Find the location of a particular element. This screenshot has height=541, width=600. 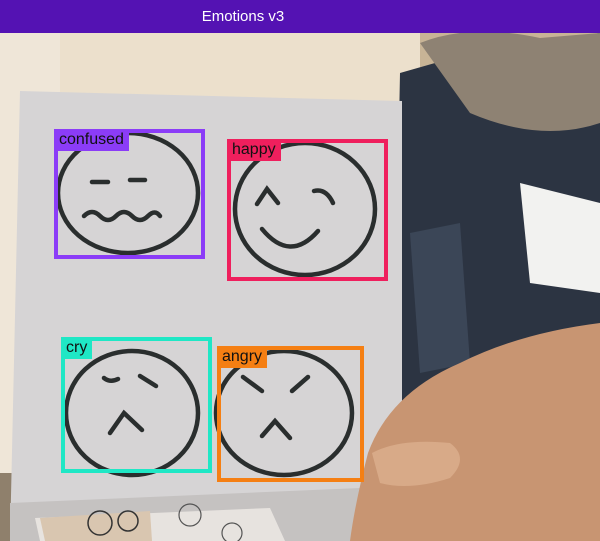

detection-box-cry: cry is located at coordinates (136, 405).